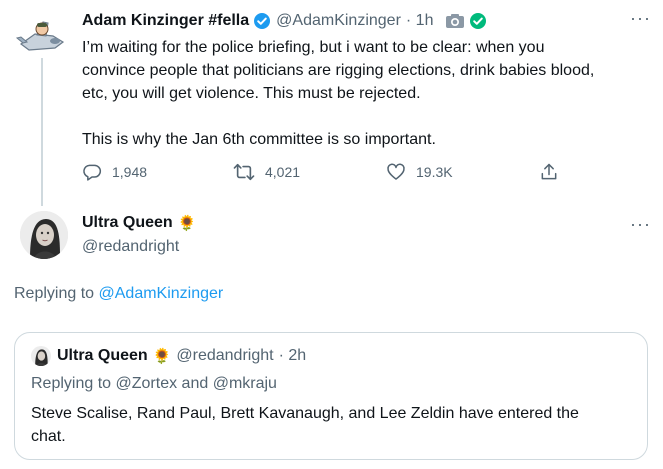 Image resolution: width=663 pixels, height=469 pixels. What do you see at coordinates (161, 293) in the screenshot?
I see `replying-handle-link: @AdamKinzinger` at bounding box center [161, 293].